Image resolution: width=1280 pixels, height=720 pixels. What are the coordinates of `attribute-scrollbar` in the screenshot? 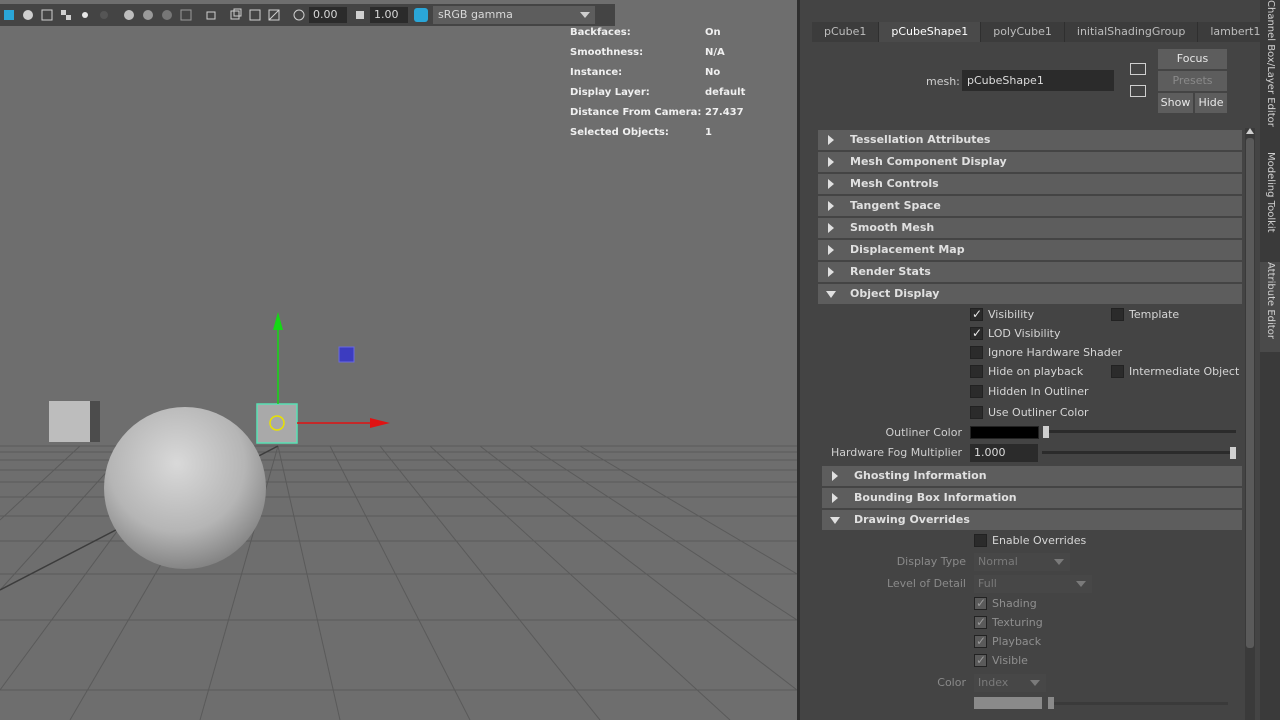 It's located at (1250, 424).